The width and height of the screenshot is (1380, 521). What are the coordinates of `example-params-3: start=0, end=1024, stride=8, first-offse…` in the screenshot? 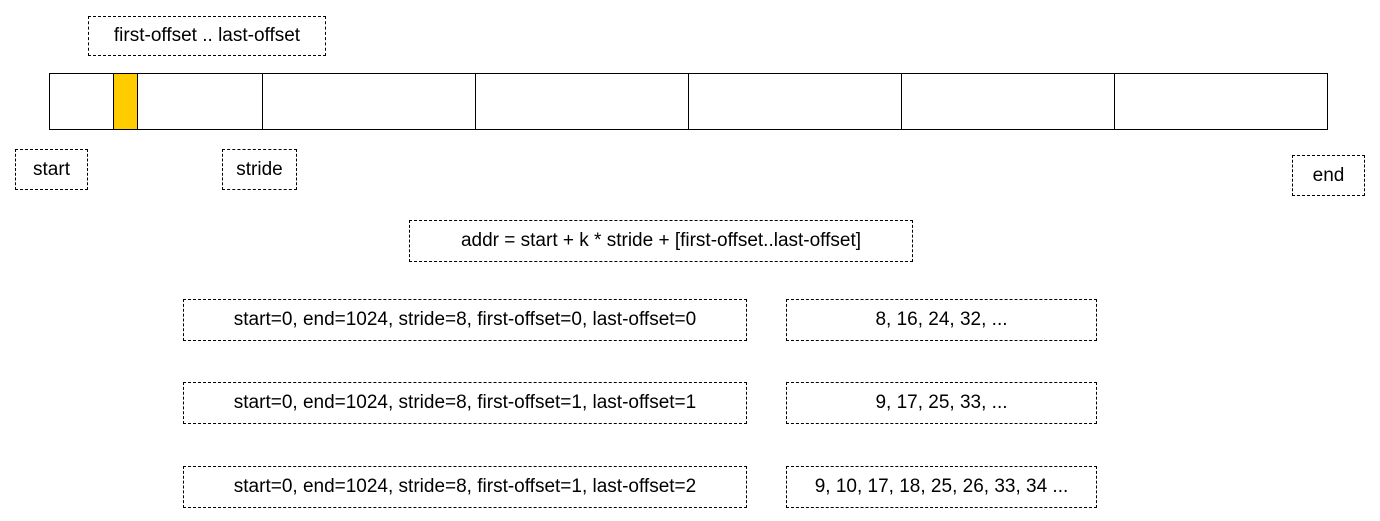 It's located at (465, 487).